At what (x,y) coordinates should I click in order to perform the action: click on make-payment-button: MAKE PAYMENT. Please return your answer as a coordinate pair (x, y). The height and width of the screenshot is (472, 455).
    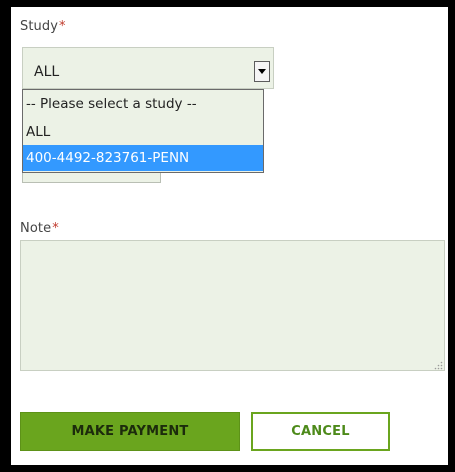
    Looking at the image, I should click on (130, 431).